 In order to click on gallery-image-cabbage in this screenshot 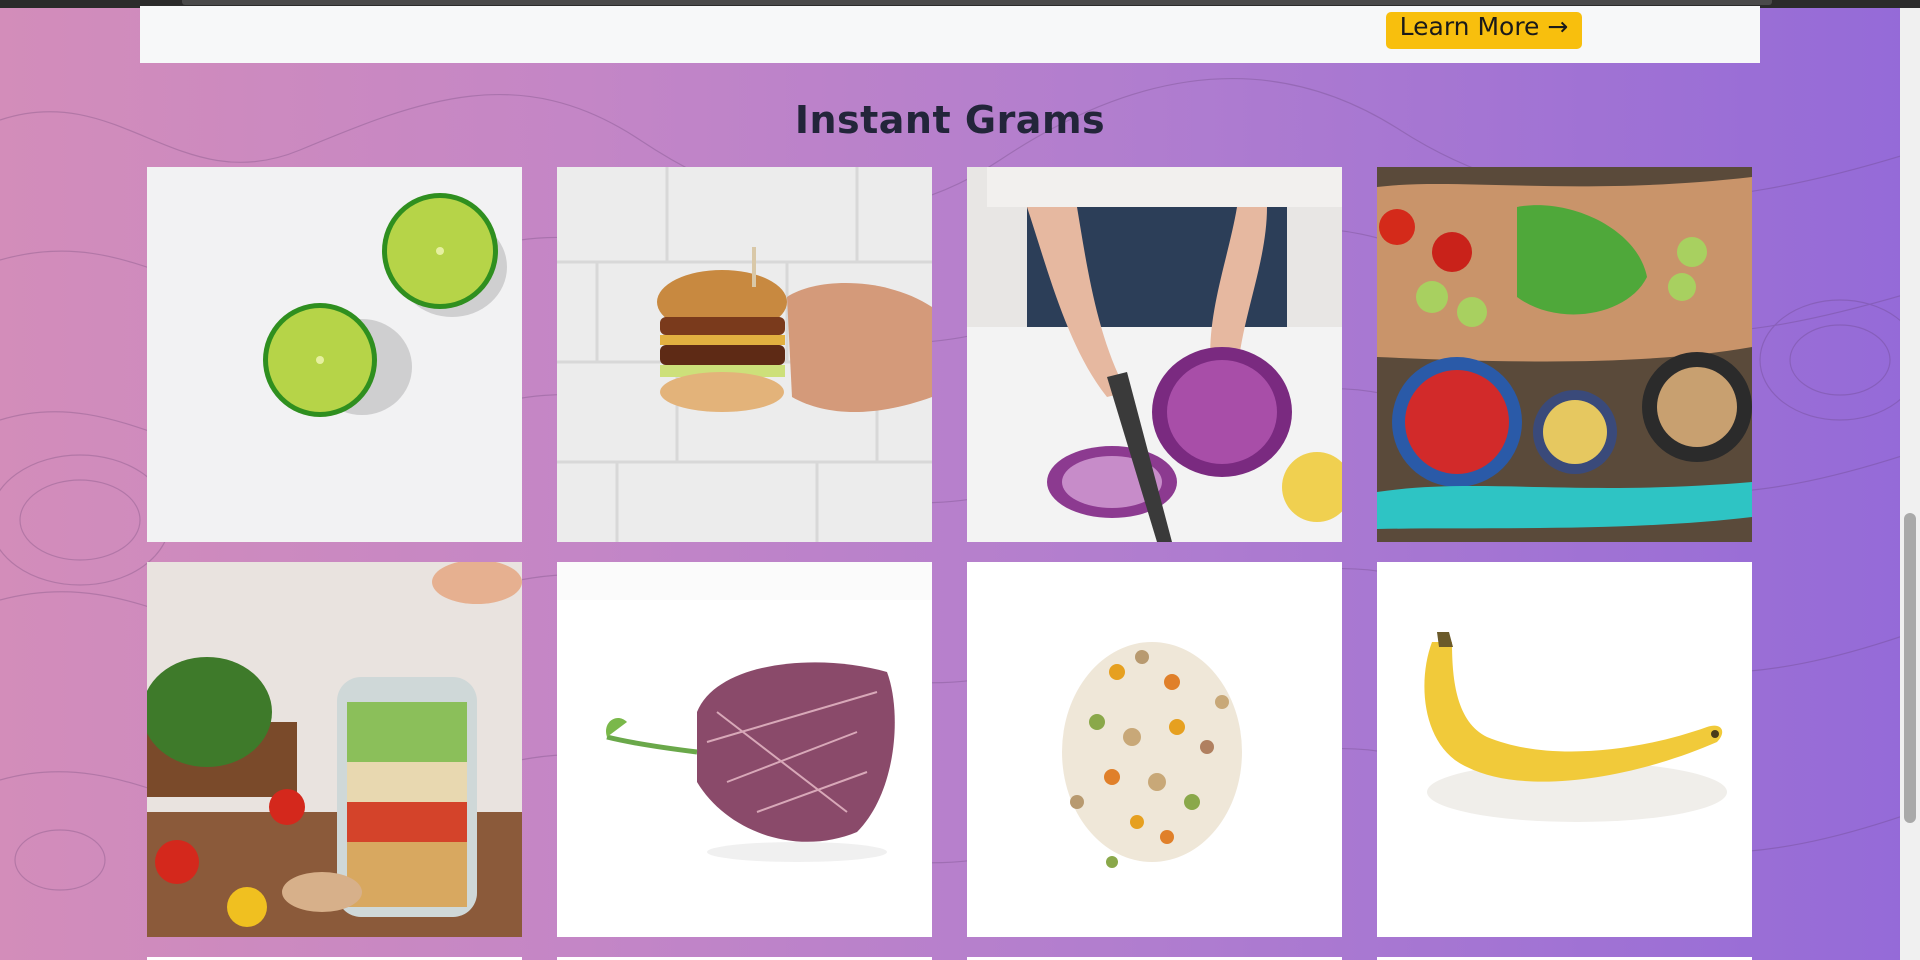, I will do `click(1154, 354)`.